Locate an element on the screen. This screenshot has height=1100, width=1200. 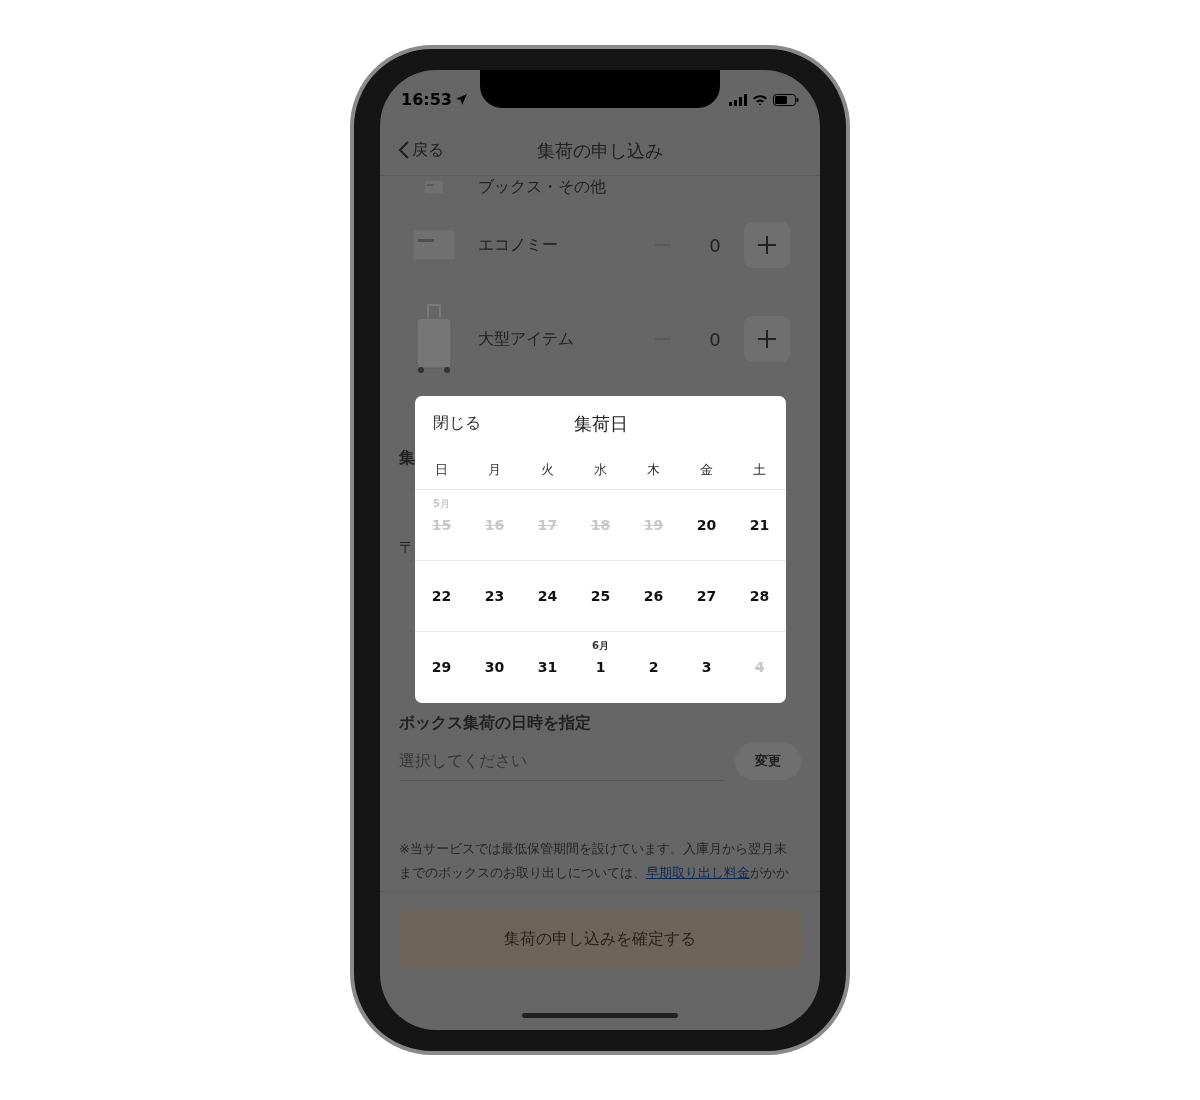
battery-icon is located at coordinates (786, 99).